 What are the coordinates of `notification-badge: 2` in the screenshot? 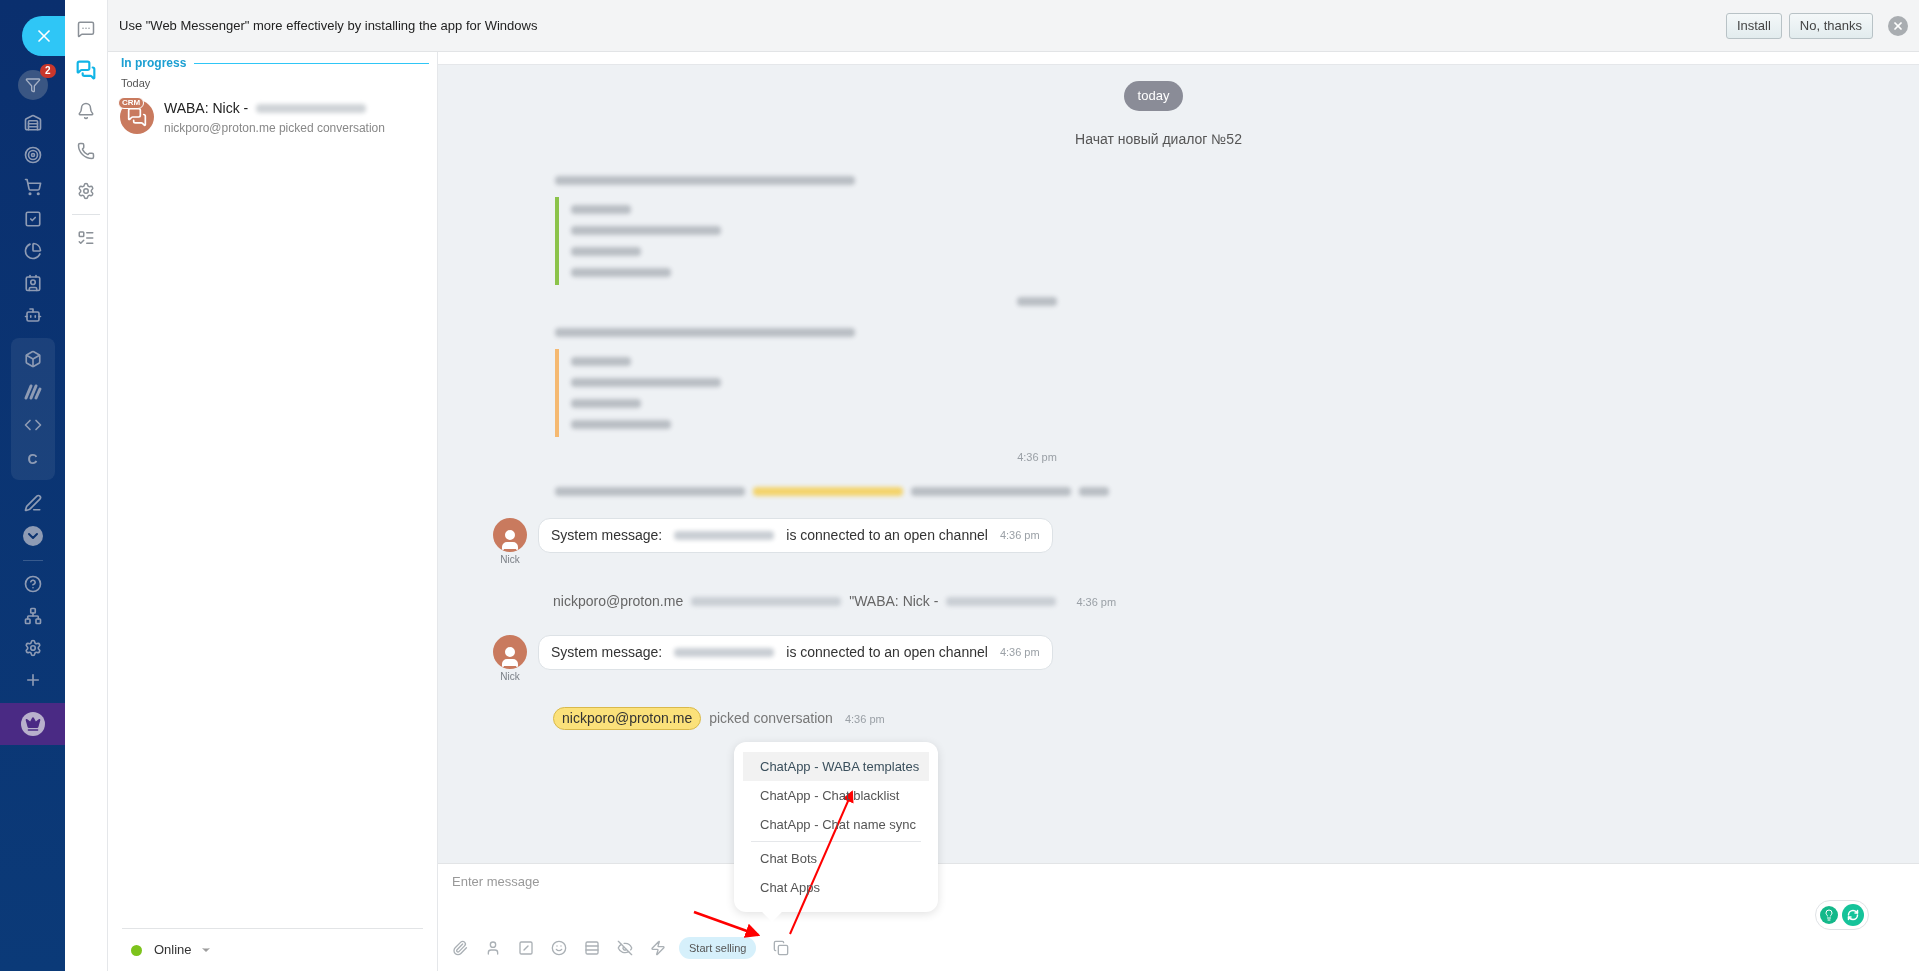 It's located at (47, 71).